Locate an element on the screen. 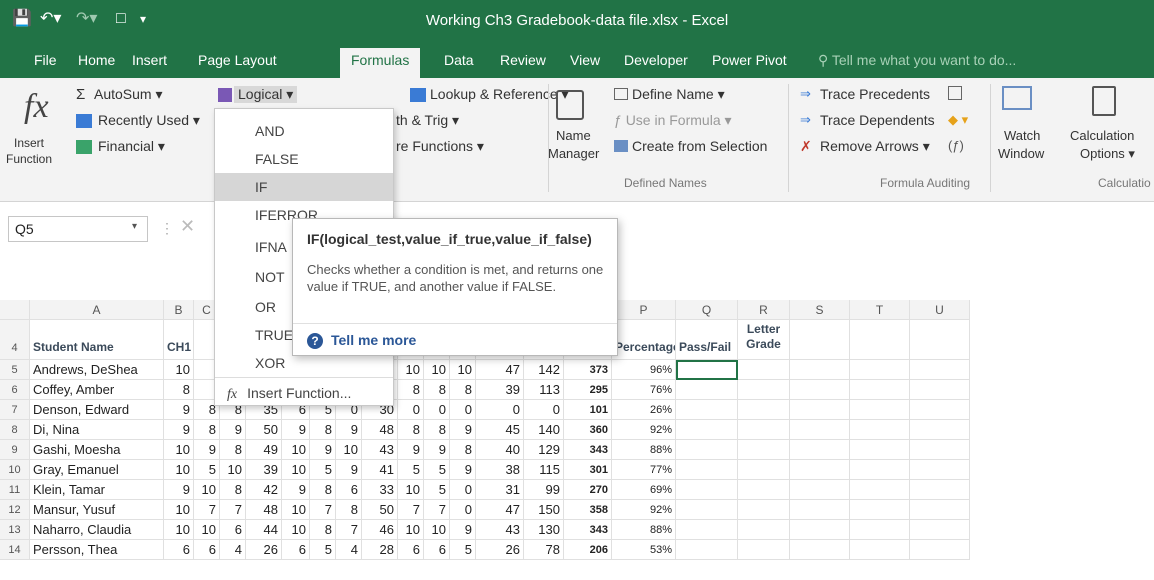 The image size is (1154, 580). insert-function-label-1: Insert is located at coordinates (29, 143).